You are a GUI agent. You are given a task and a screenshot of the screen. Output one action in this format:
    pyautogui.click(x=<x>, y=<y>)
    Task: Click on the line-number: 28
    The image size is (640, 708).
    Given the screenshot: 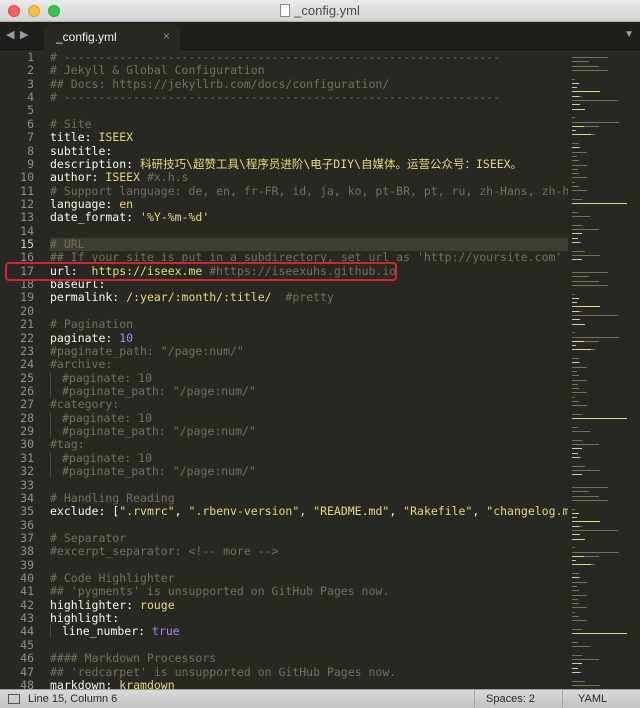 What is the action you would take?
    pyautogui.click(x=27, y=417)
    